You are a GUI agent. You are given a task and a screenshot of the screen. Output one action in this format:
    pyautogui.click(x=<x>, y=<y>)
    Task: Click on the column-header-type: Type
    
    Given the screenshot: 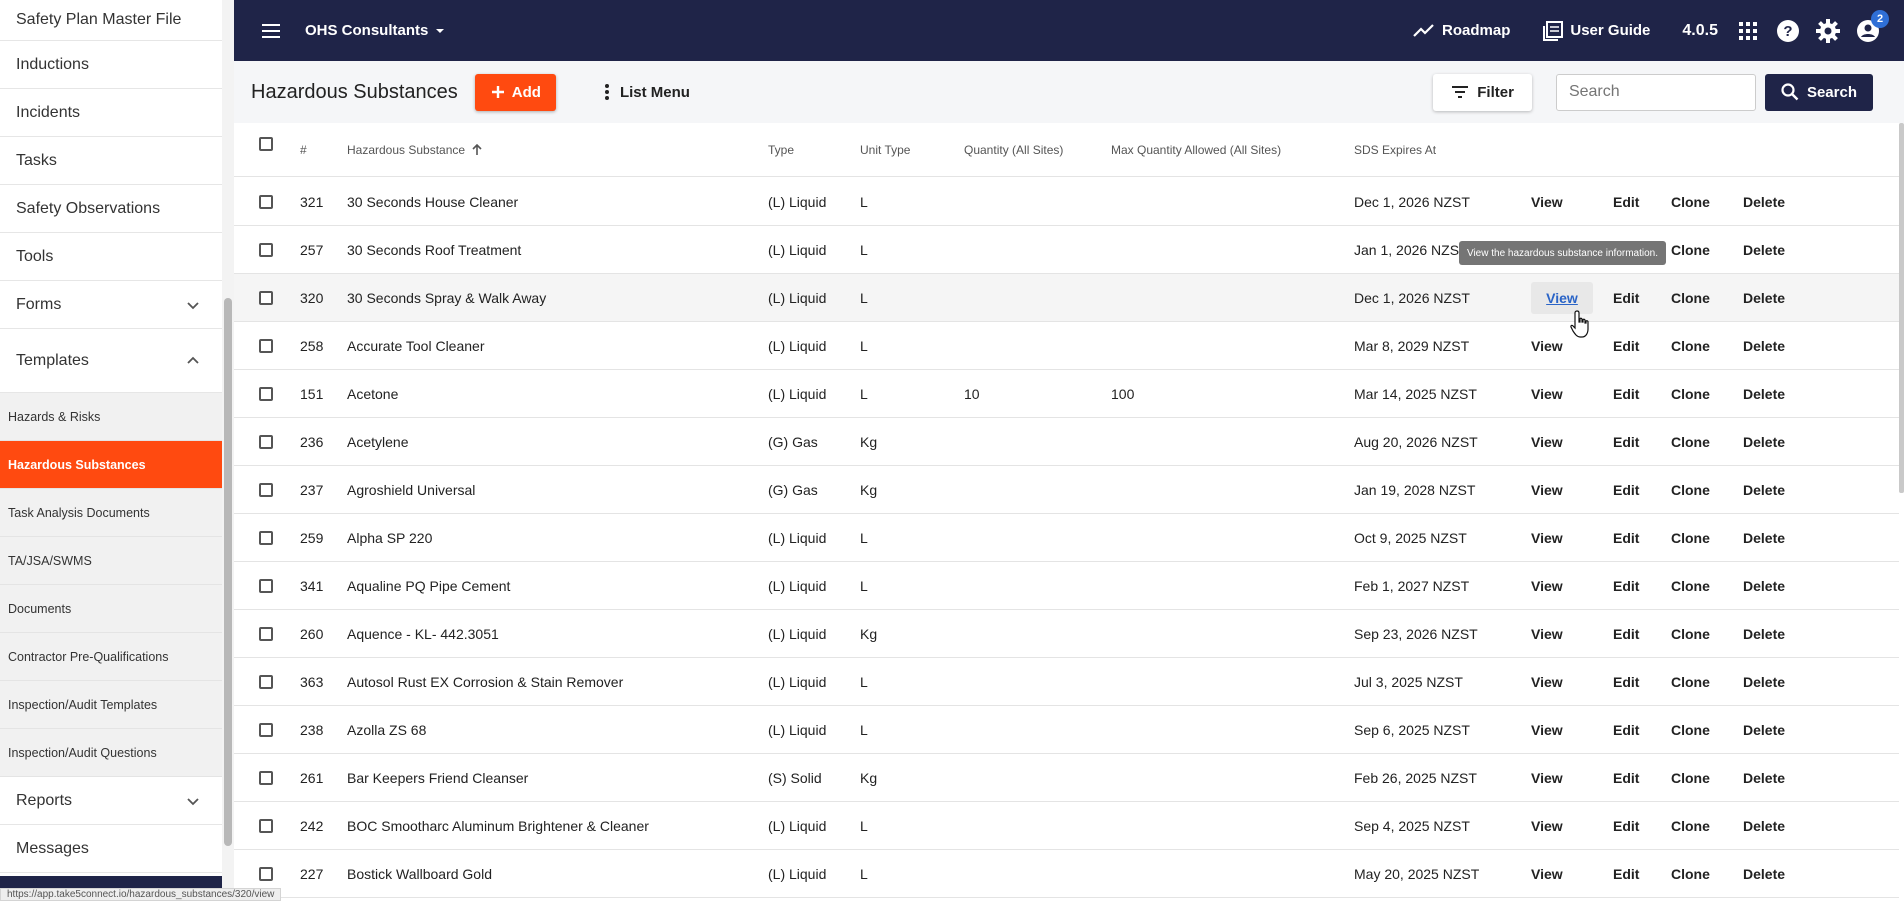 What is the action you would take?
    pyautogui.click(x=781, y=150)
    